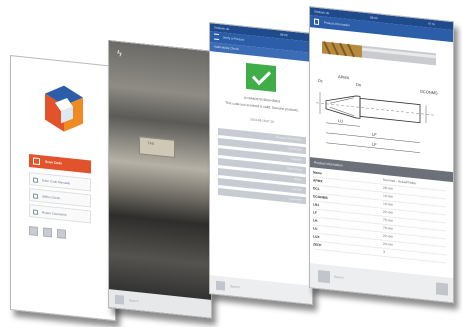  What do you see at coordinates (318, 181) in the screenshot?
I see `row-name: APMX` at bounding box center [318, 181].